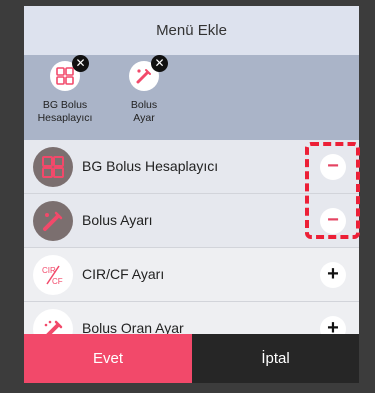  I want to click on selected-item-bolus-ayar: ✕ Bolus Ayar, so click(144, 90).